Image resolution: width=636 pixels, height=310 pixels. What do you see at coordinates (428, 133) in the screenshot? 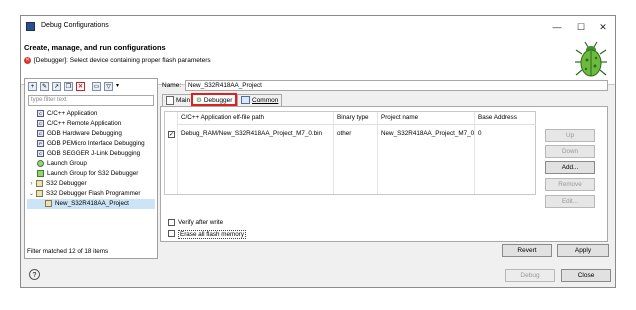
I see `table-cell-project: New_S32R418AA_Project_M7_0` at bounding box center [428, 133].